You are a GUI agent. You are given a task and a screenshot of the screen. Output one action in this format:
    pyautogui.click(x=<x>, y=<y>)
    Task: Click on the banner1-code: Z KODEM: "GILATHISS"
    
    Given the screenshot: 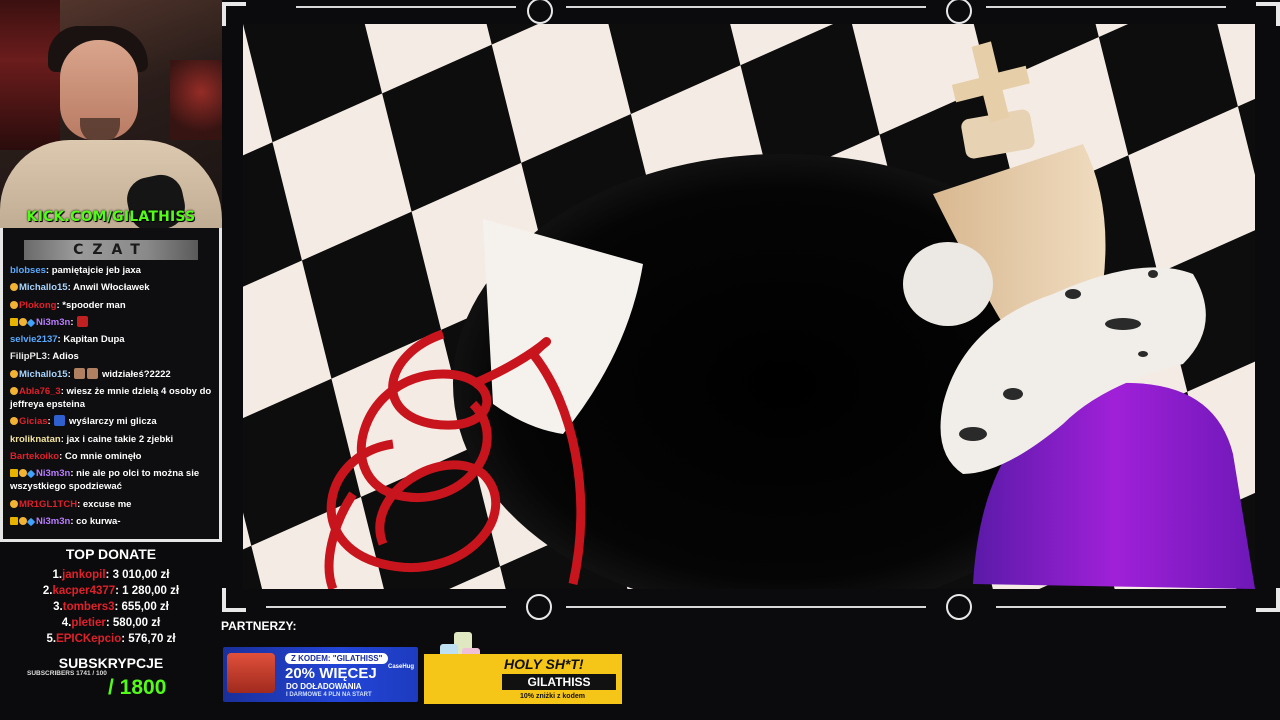 What is the action you would take?
    pyautogui.click(x=337, y=658)
    